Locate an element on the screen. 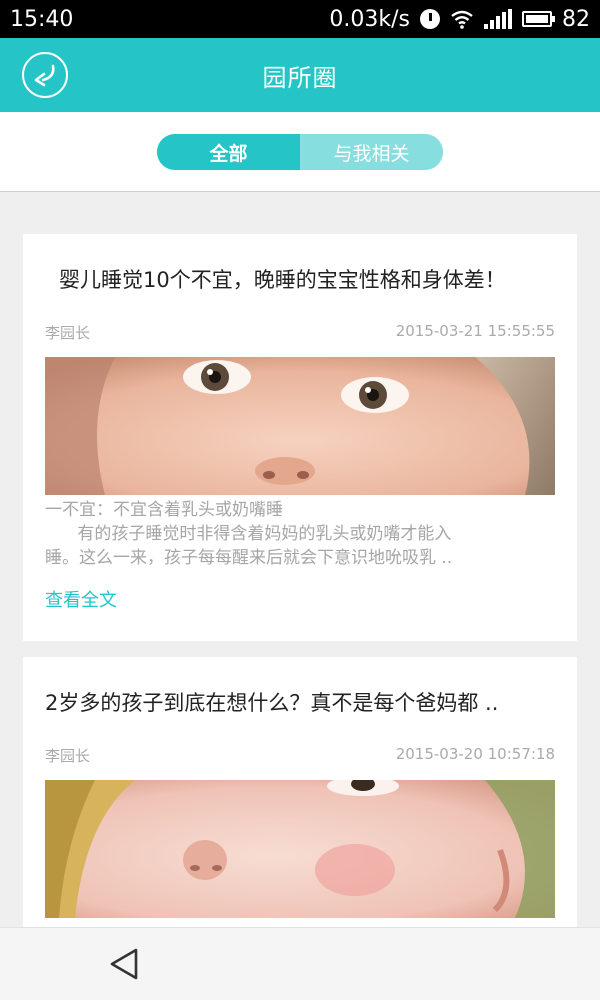  page-title: 园所圈 is located at coordinates (300, 77).